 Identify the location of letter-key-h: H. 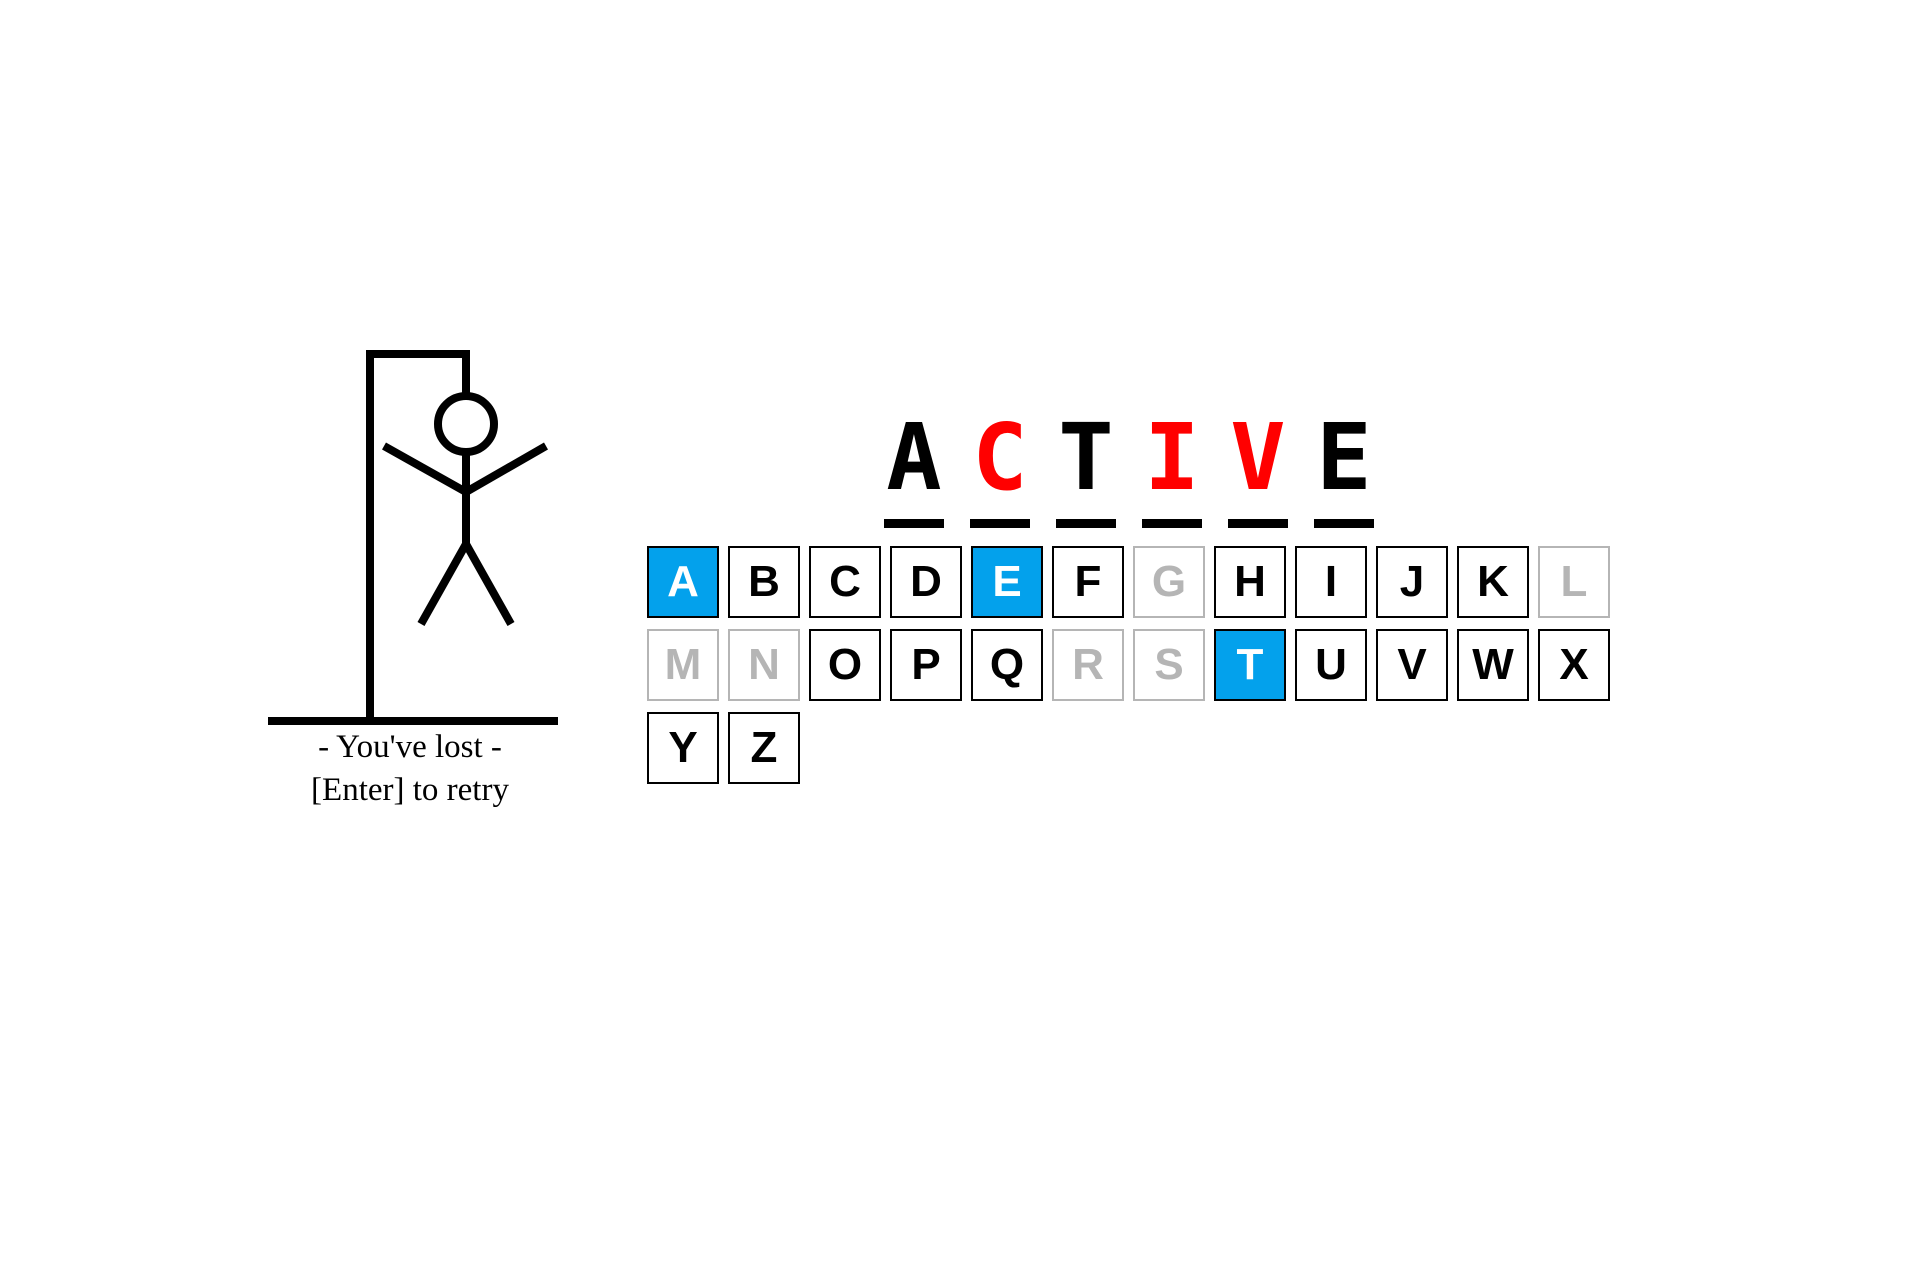
(1250, 582).